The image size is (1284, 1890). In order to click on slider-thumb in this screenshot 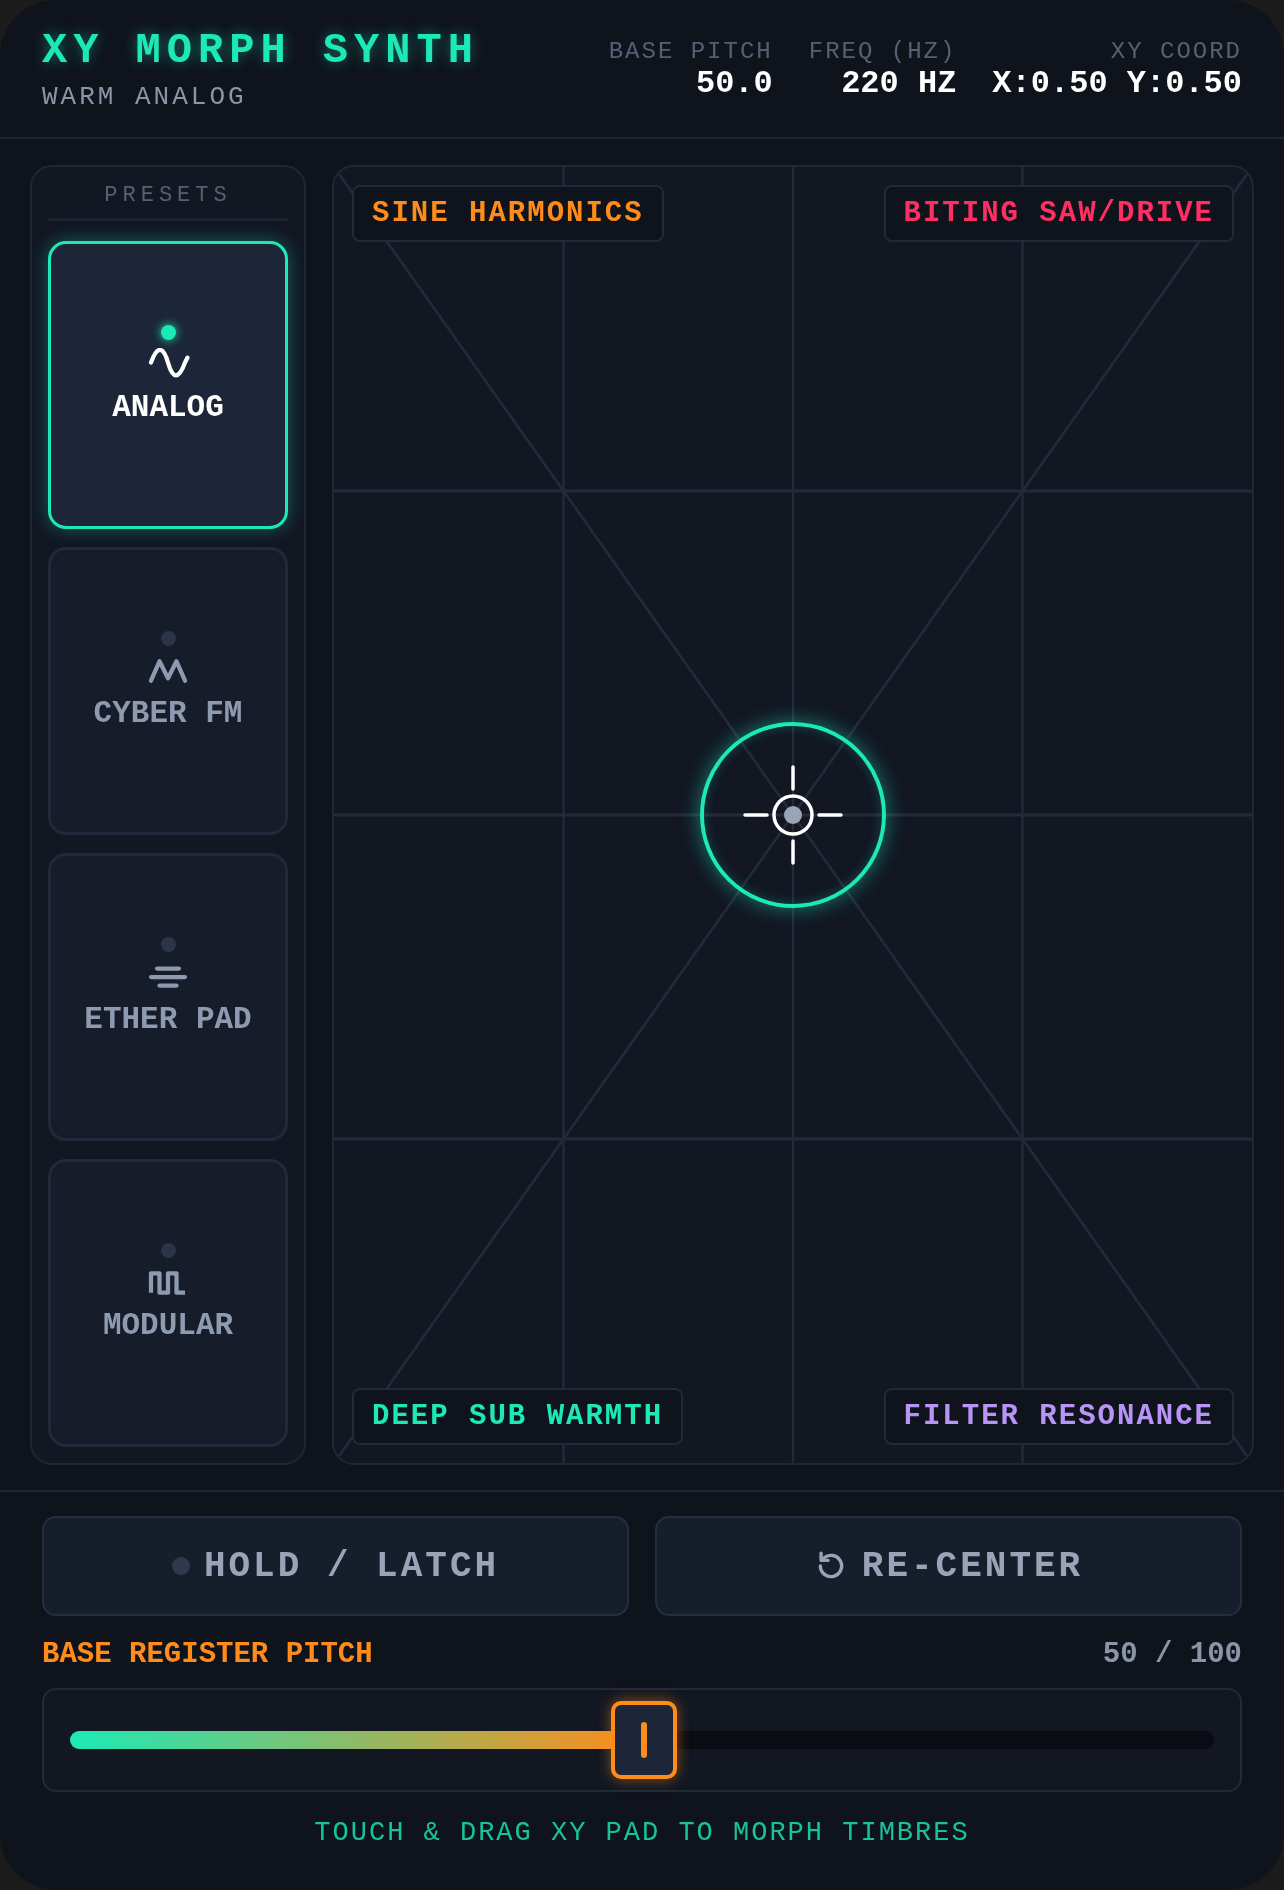, I will do `click(644, 1740)`.